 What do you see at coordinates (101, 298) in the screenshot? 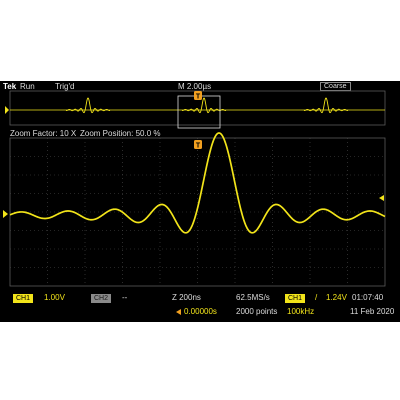
I see `ch2-badge: CH2` at bounding box center [101, 298].